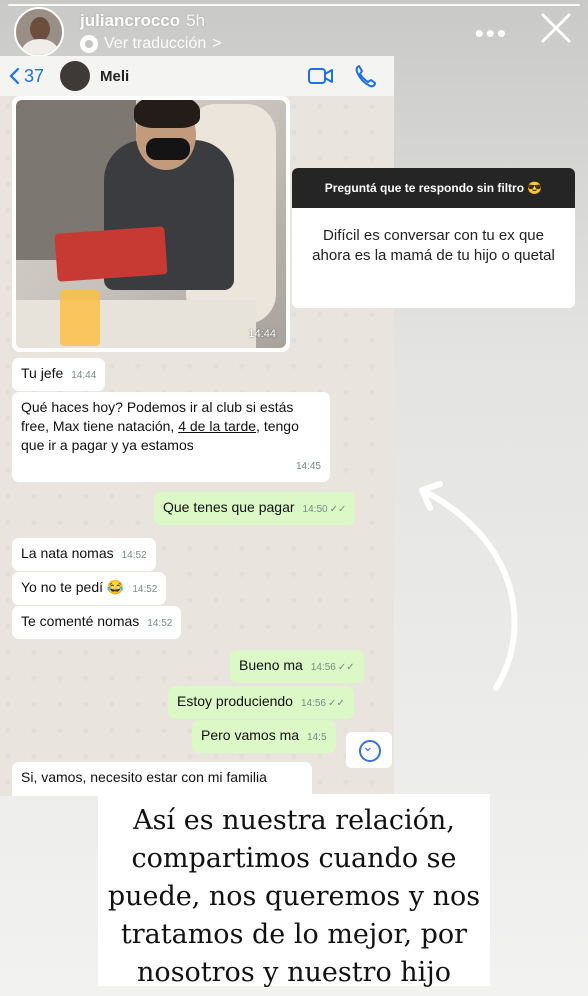 The image size is (588, 996). What do you see at coordinates (433, 188) in the screenshot?
I see `question-title: Preguntá que te respondo sin filtro 😎` at bounding box center [433, 188].